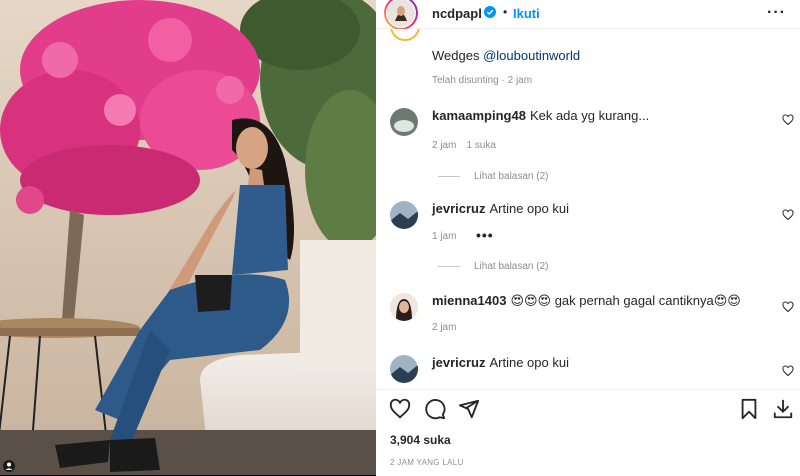  Describe the element at coordinates (485, 235) in the screenshot. I see `comment-more-icon: •••` at that location.